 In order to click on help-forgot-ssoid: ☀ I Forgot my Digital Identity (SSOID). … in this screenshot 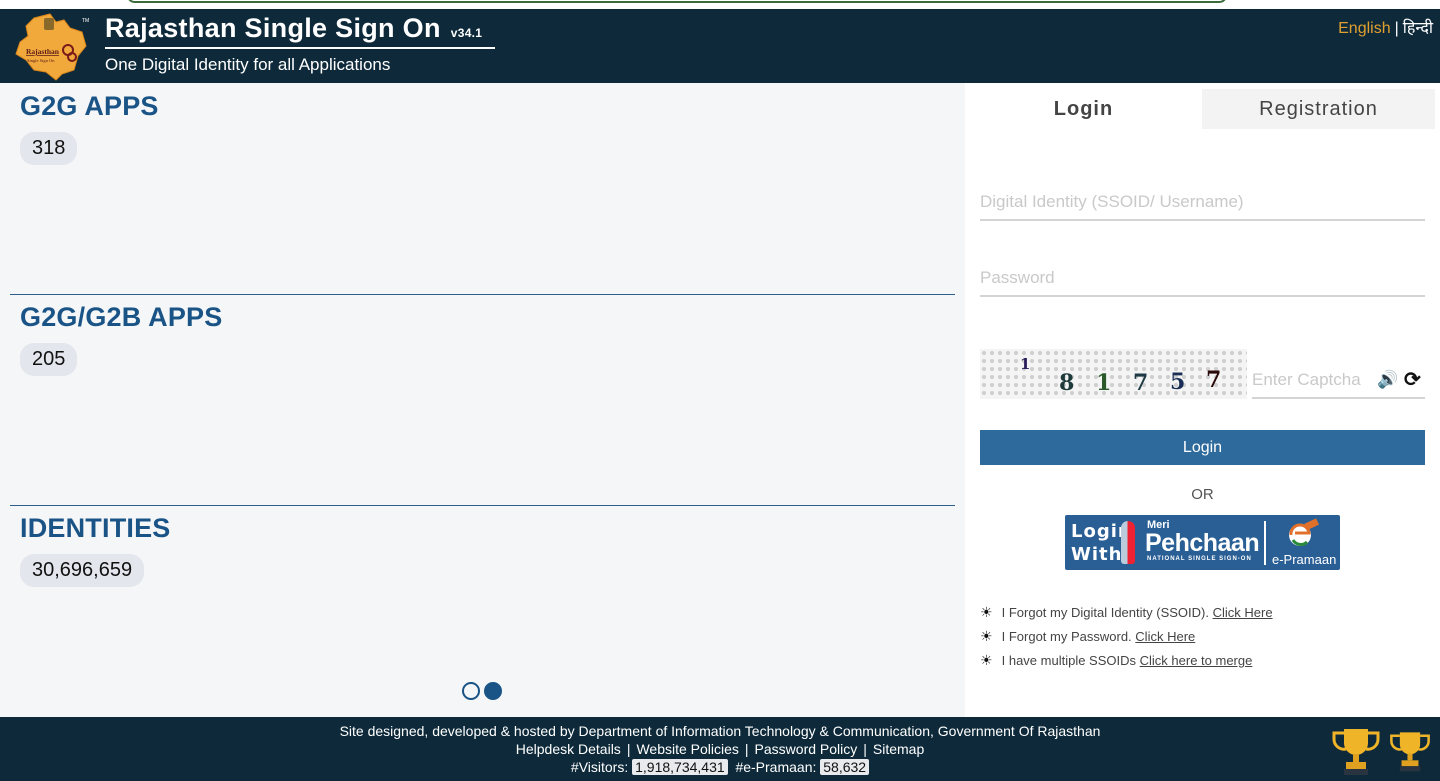, I will do `click(1126, 612)`.